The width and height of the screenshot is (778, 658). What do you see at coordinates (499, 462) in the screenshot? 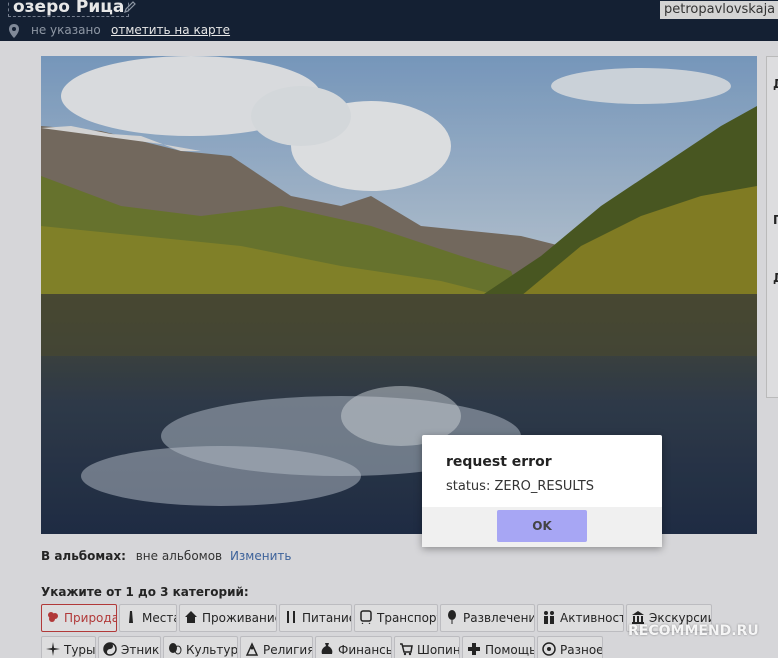
I see `dialog-title: request error` at bounding box center [499, 462].